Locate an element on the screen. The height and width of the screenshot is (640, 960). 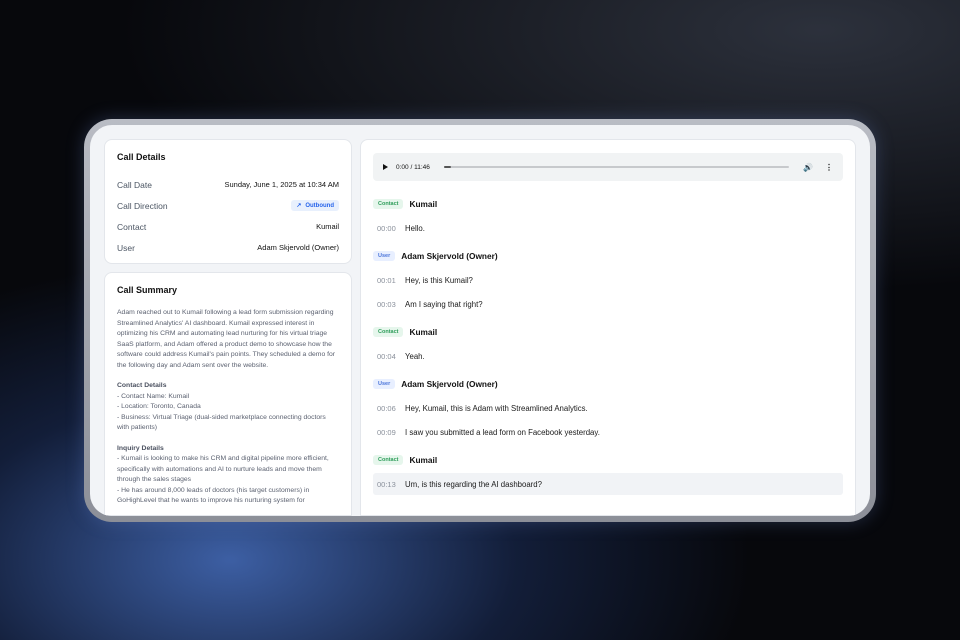
utterance: 00:04 Yeah. is located at coordinates (608, 356).